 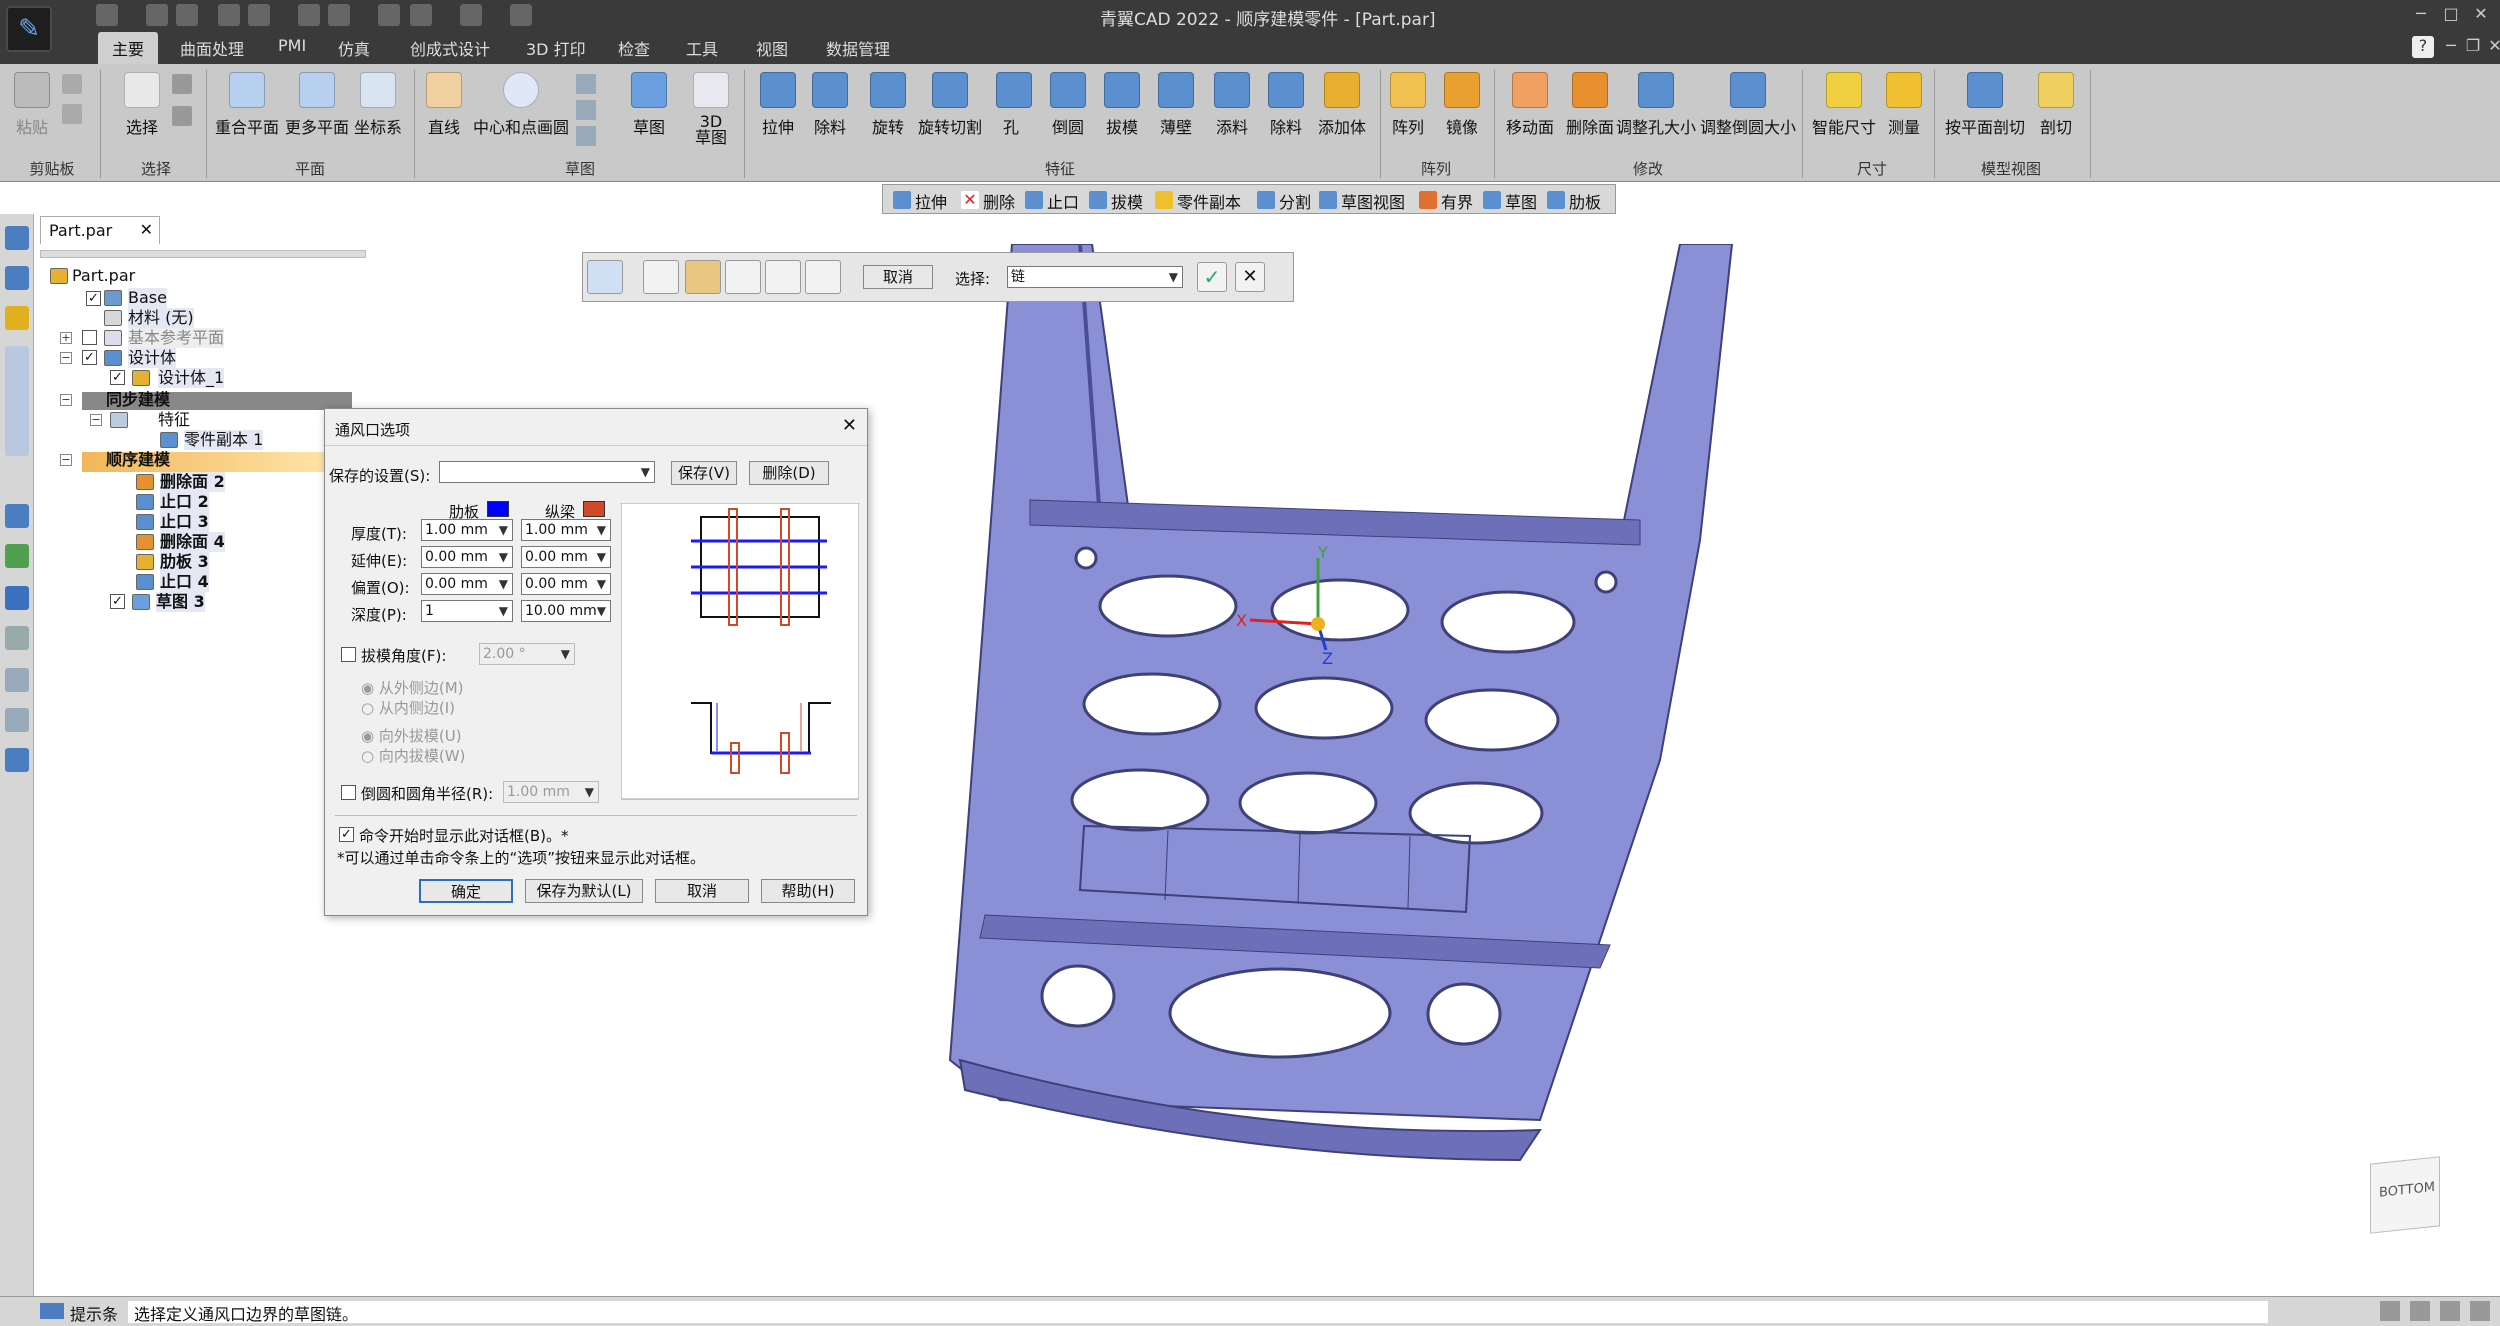 What do you see at coordinates (1068, 105) in the screenshot?
I see `round-button: 倒圆` at bounding box center [1068, 105].